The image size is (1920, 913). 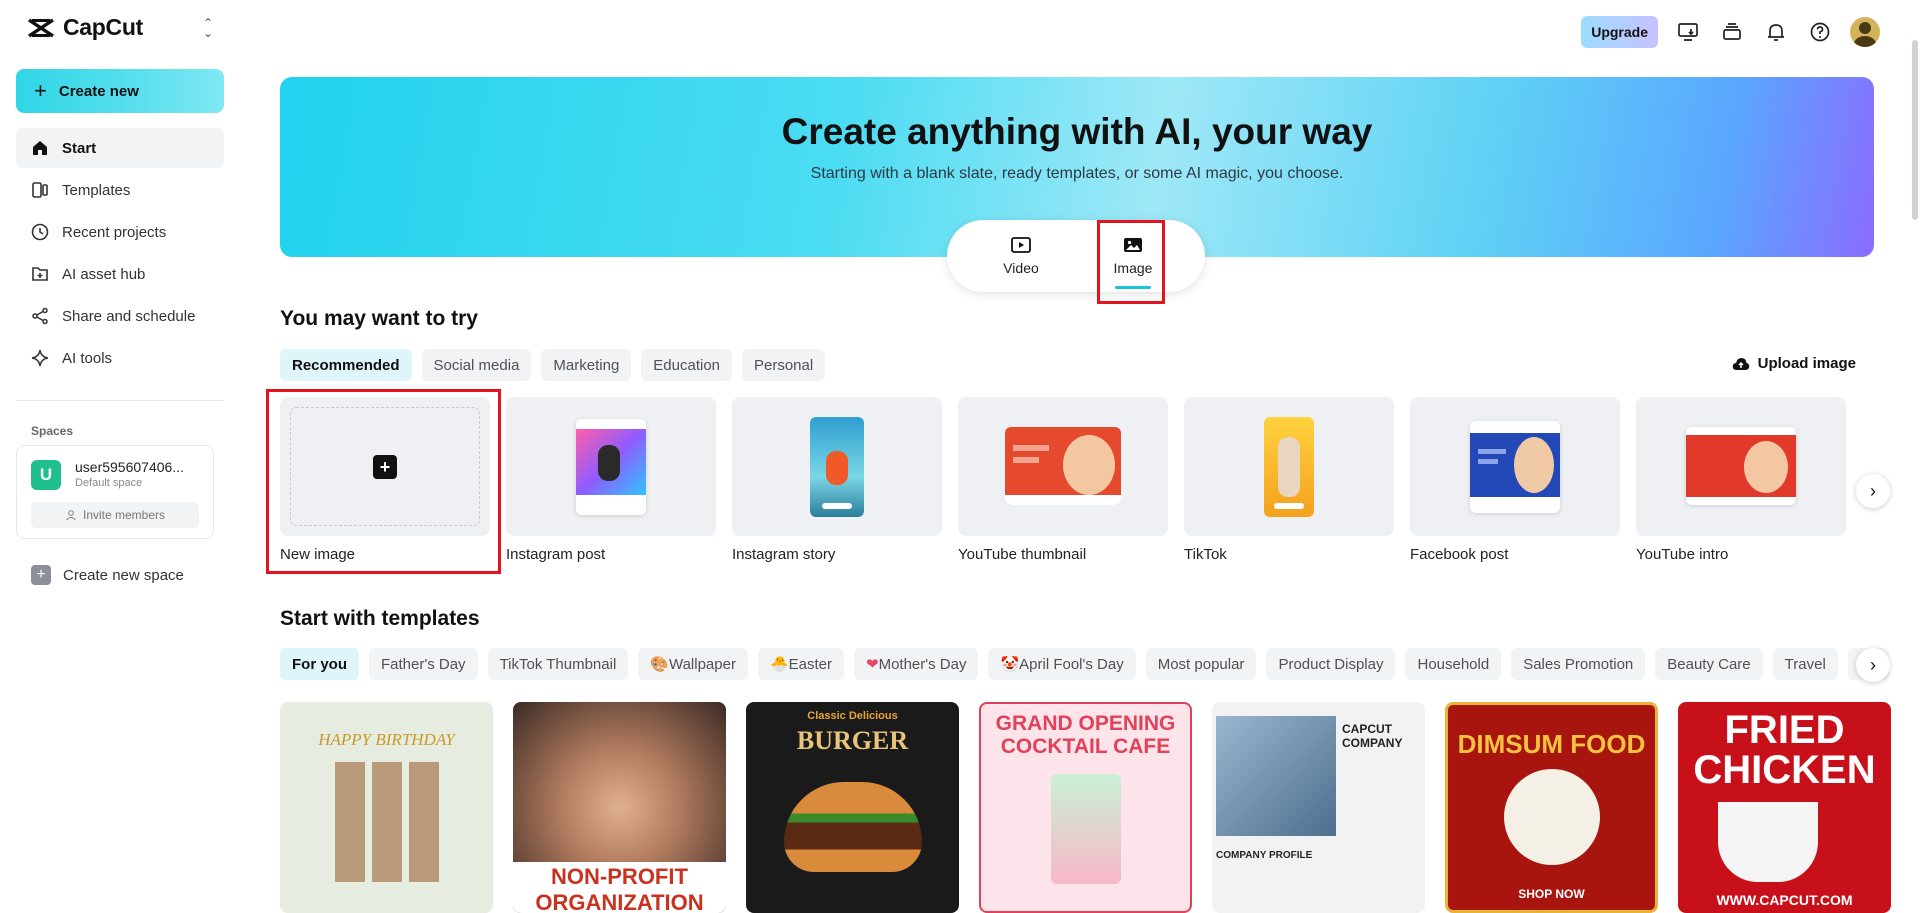 What do you see at coordinates (784, 365) in the screenshot?
I see `tab-personal: Personal` at bounding box center [784, 365].